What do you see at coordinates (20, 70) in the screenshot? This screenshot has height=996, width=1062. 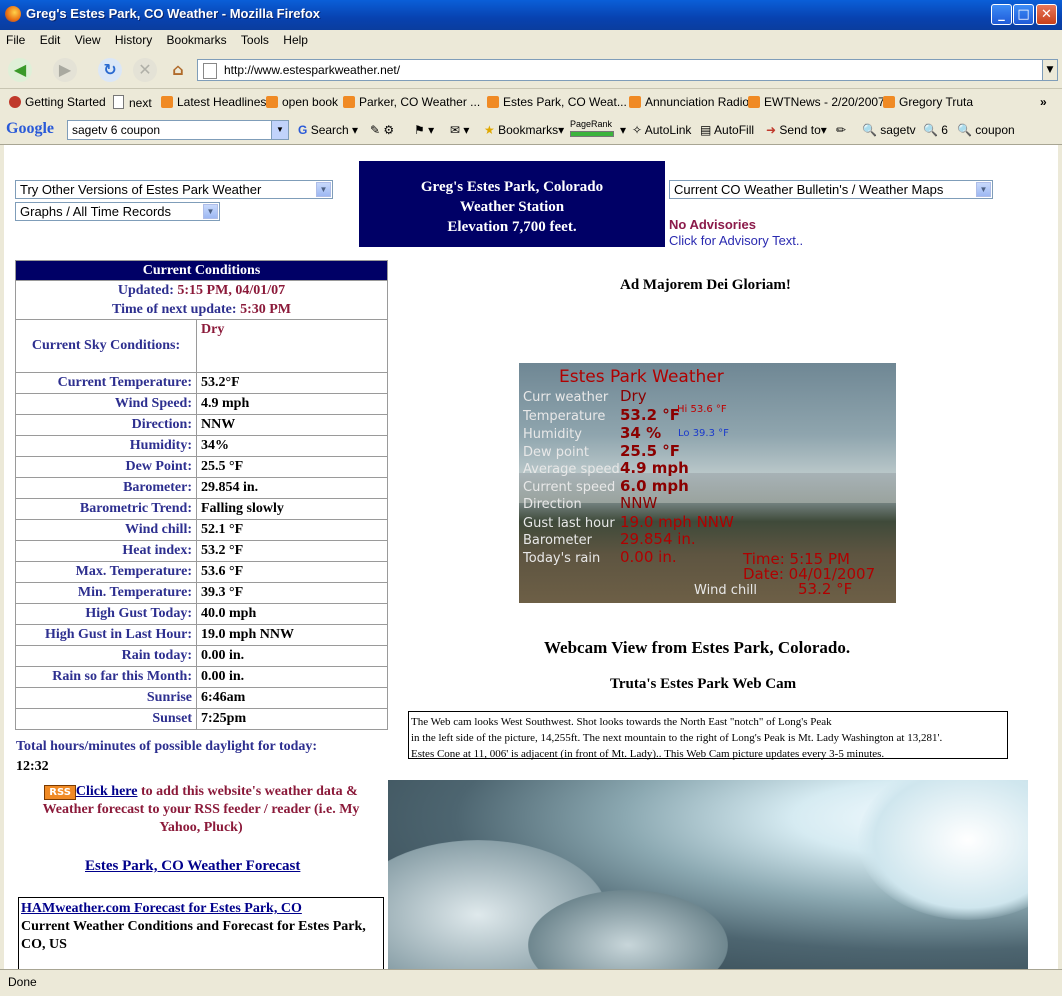 I see `back-icon: ◀` at bounding box center [20, 70].